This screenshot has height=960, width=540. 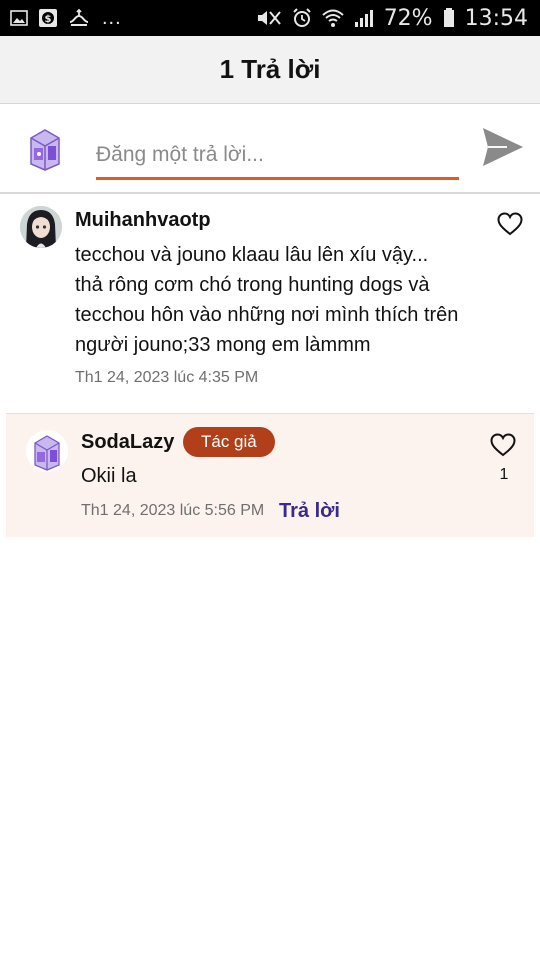 What do you see at coordinates (173, 510) in the screenshot?
I see `reply-timestamp: Th1 24, 2023 lúc 5:56 PM` at bounding box center [173, 510].